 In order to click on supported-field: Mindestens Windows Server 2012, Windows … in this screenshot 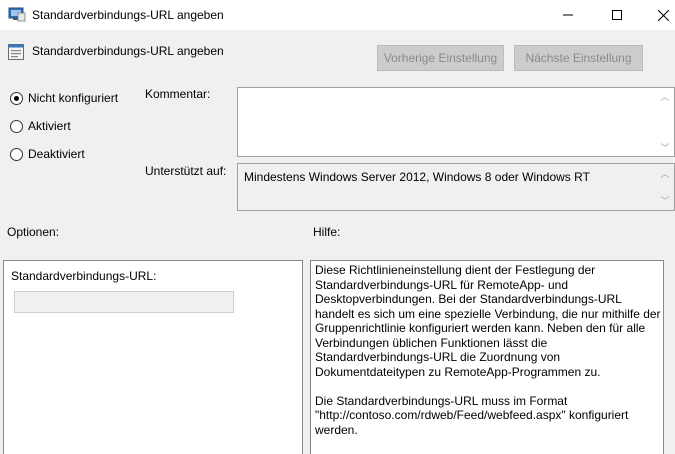, I will do `click(456, 187)`.